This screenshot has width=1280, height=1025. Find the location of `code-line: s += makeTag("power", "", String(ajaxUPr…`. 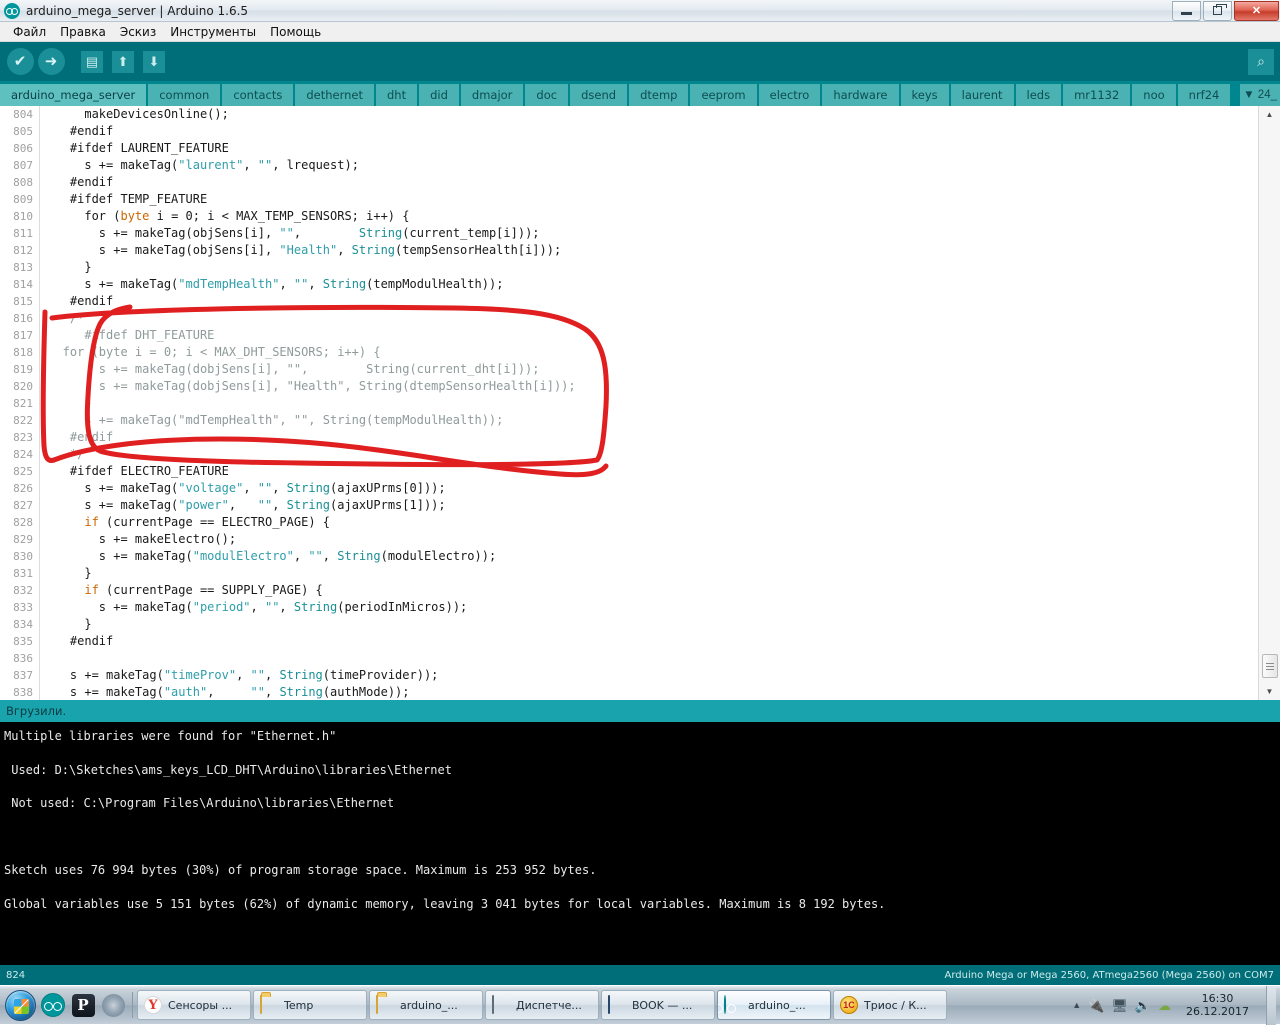

code-line: s += makeTag("power", "", String(ajaxUPr… is located at coordinates (649, 505).